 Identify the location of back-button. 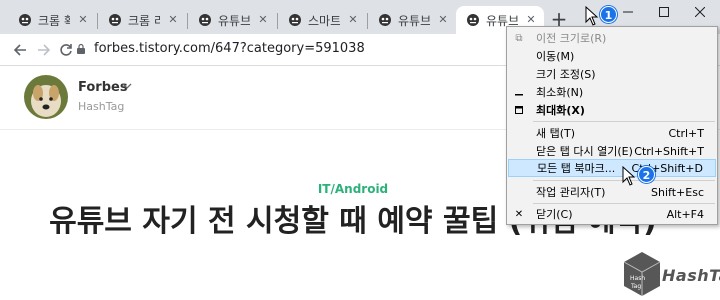
(20, 50).